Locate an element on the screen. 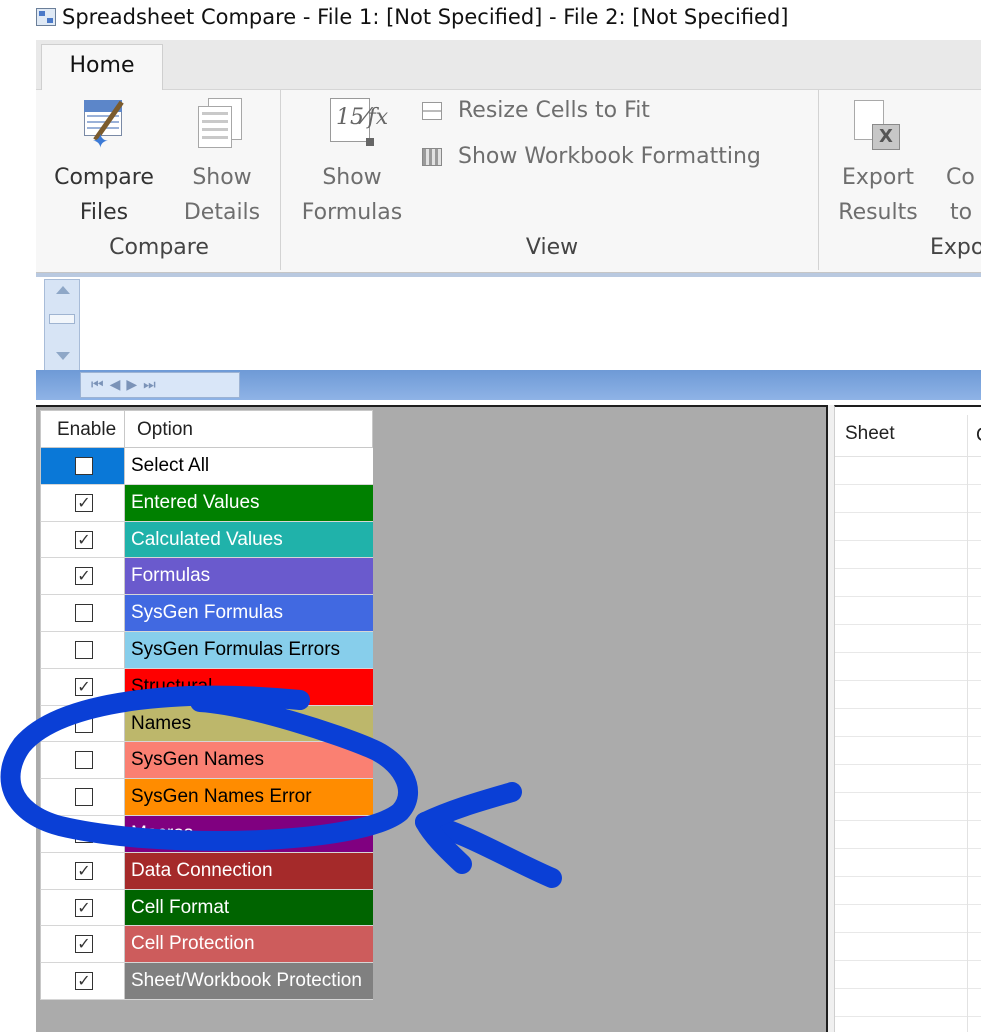 The height and width of the screenshot is (1032, 981). resize-cells-button: Resize Cells to Fit is located at coordinates (536, 110).